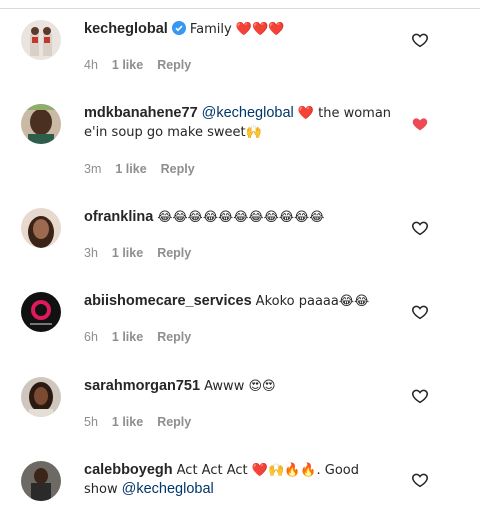 The width and height of the screenshot is (480, 518). I want to click on username: ofranklina, so click(118, 217).